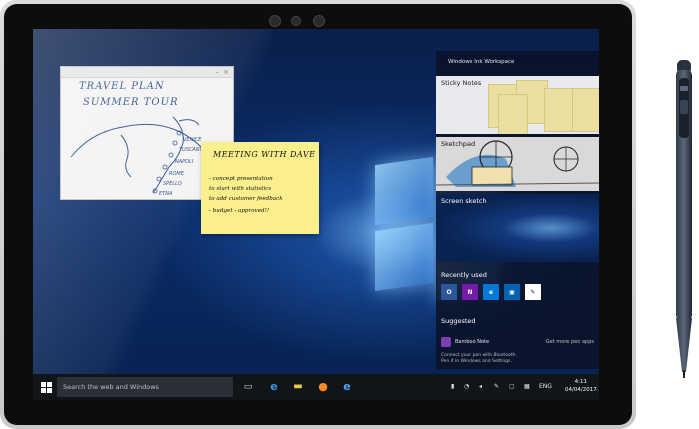 This screenshot has width=699, height=429. I want to click on sticky-note-title: MEETING WITH DAVE, so click(264, 154).